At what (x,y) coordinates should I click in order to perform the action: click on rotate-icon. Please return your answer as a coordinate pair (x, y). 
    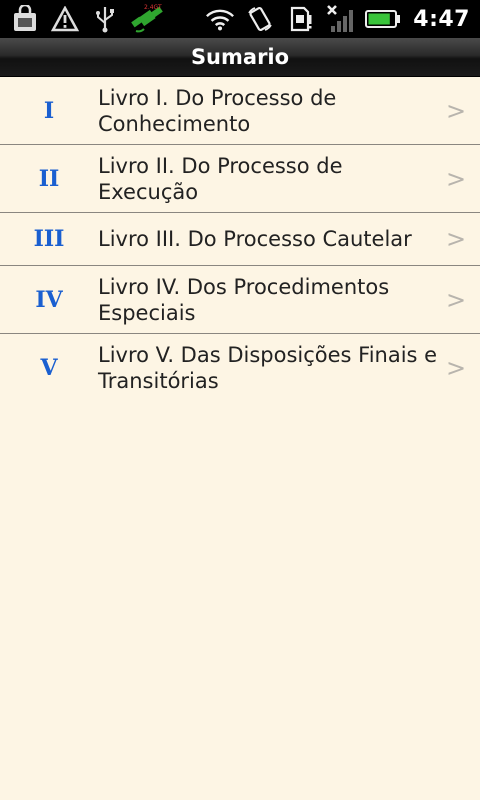
    Looking at the image, I should click on (260, 19).